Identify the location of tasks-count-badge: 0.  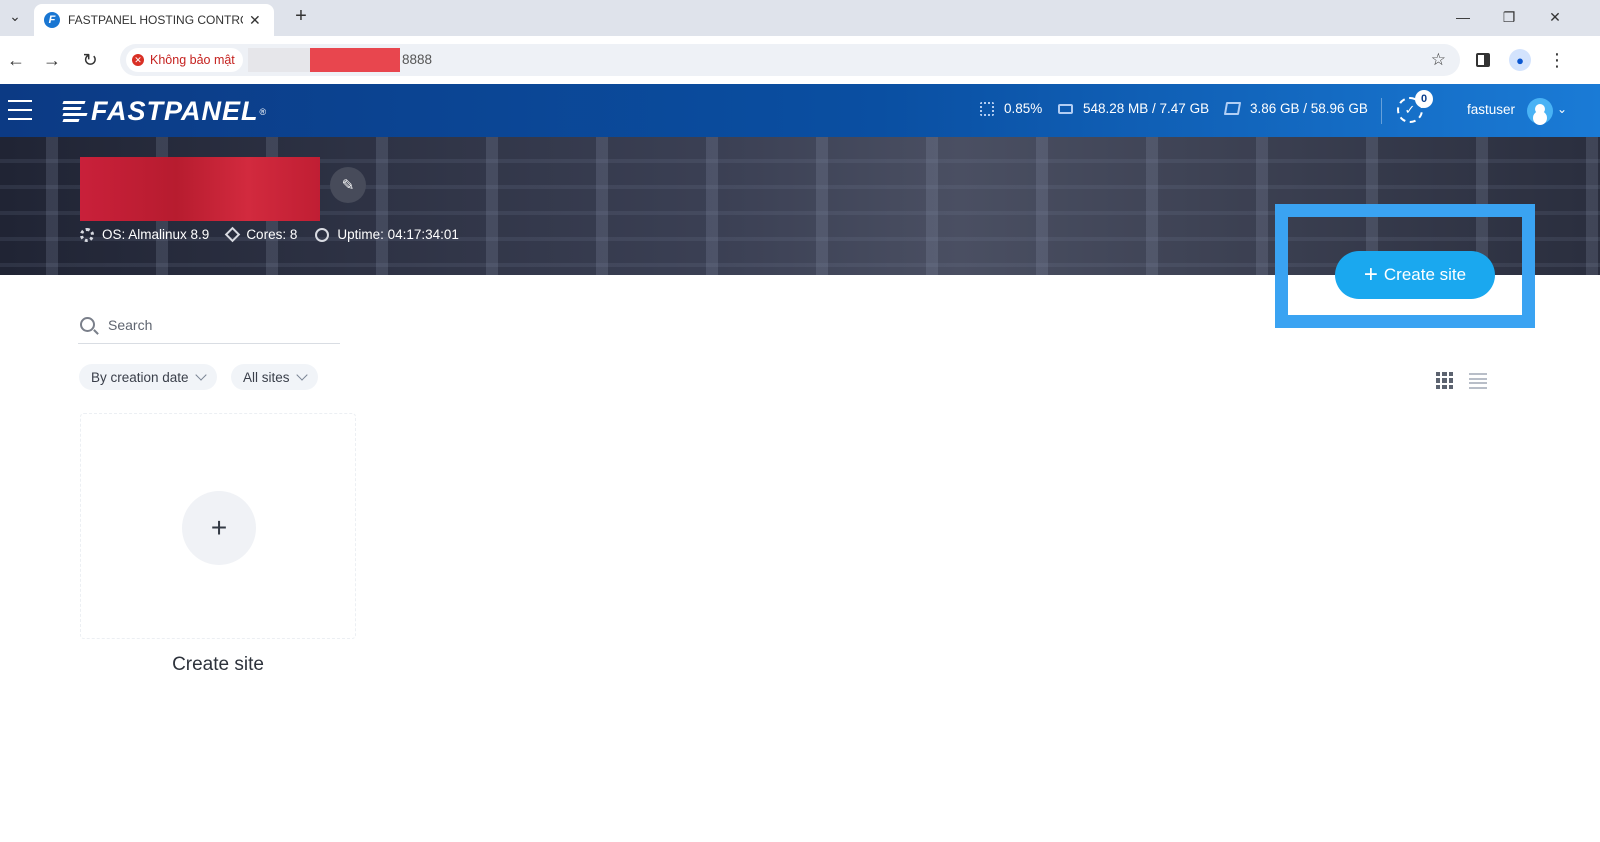
(1424, 99).